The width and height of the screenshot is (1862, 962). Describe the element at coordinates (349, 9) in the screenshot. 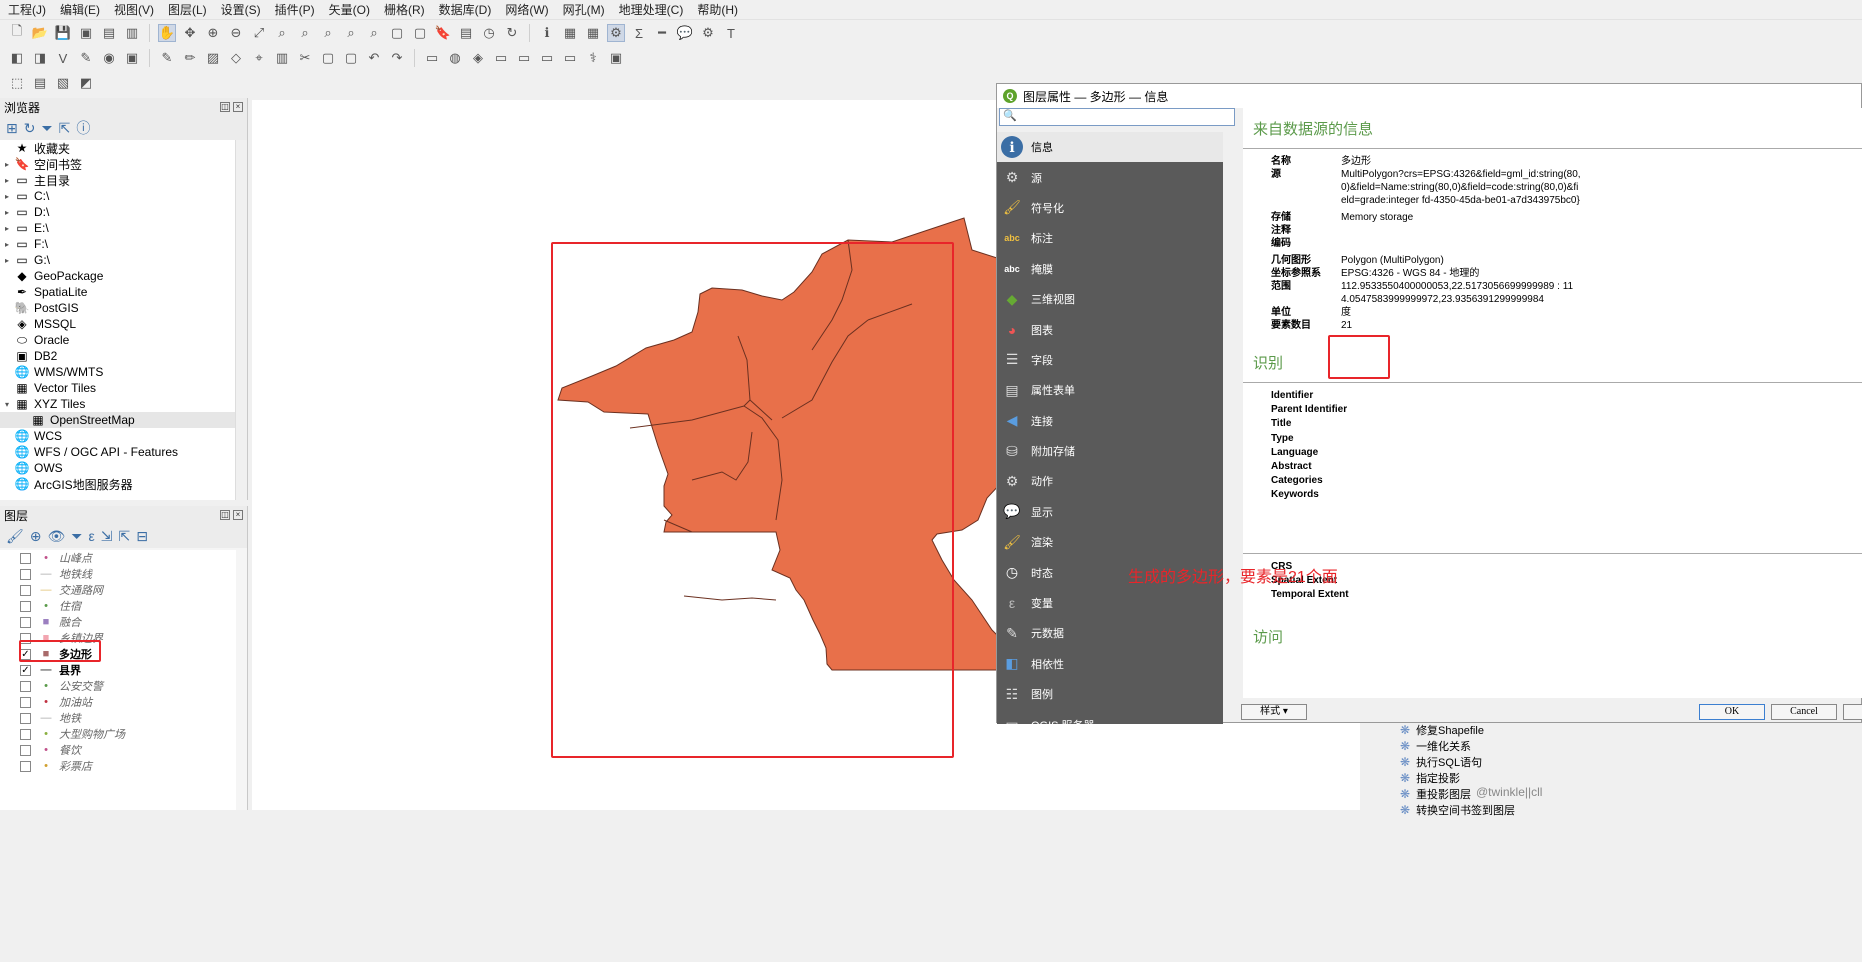

I see `menu-item: 矢量(O)` at that location.